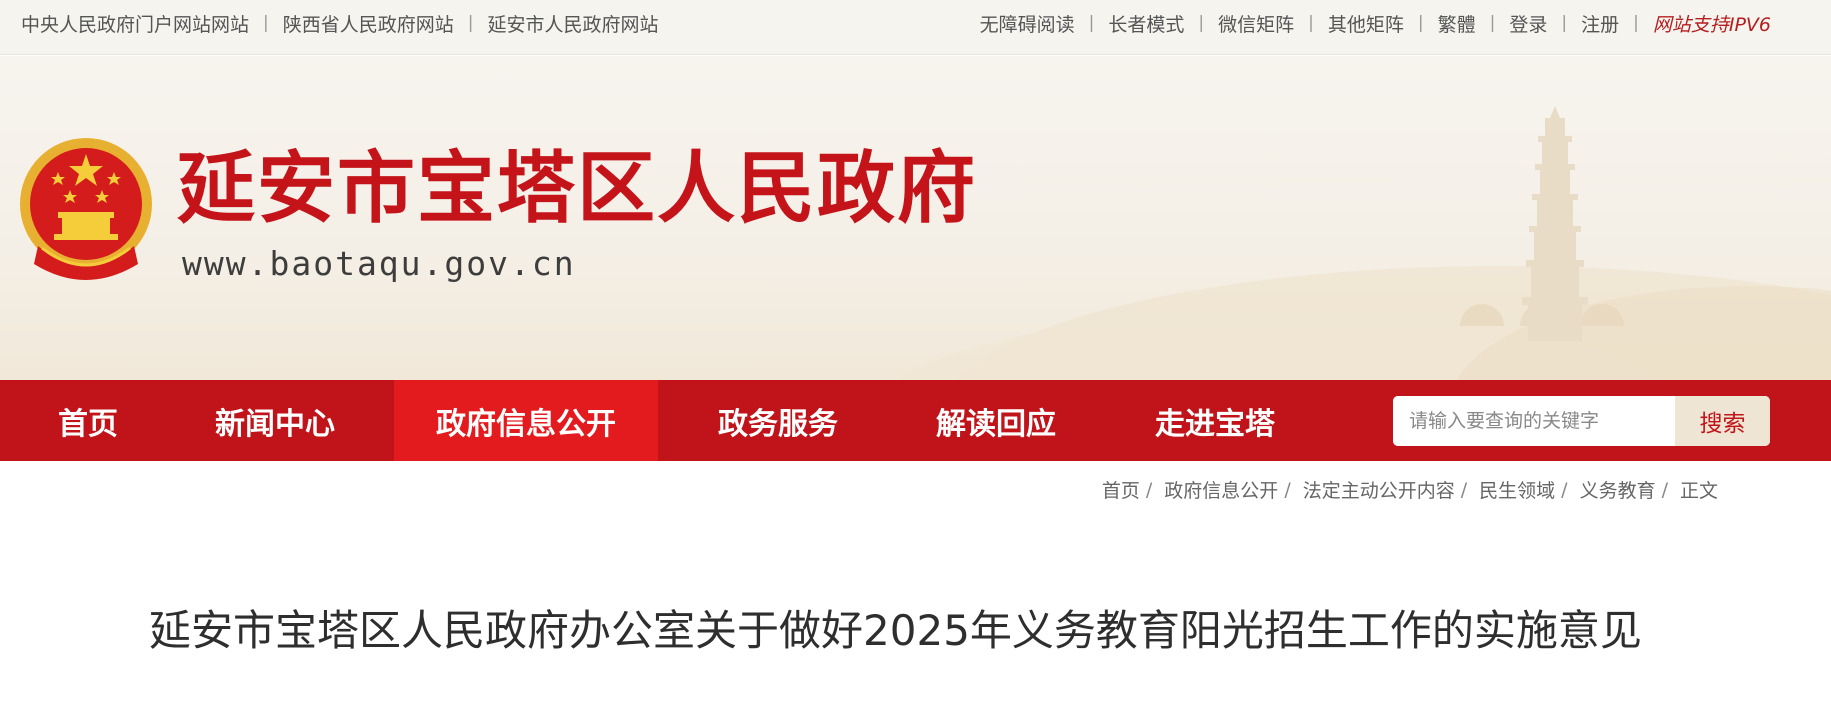 The width and height of the screenshot is (1831, 724). I want to click on nav-item-interpretation: 解读回应, so click(996, 420).